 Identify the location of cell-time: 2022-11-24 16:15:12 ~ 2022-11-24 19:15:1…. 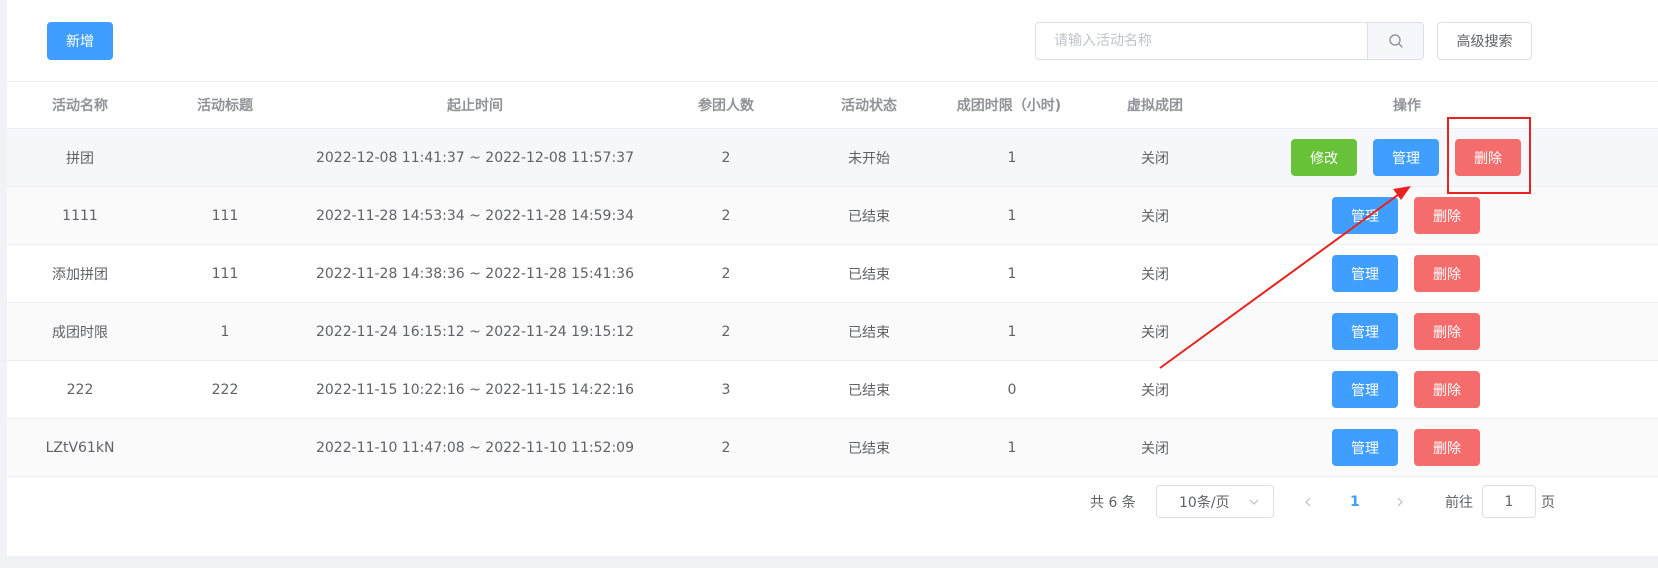
(475, 331).